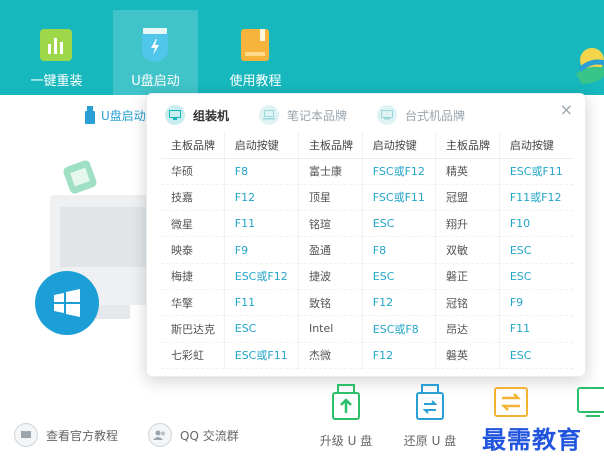 The width and height of the screenshot is (604, 470). I want to click on table-row: 梅捷 ESC或F12 捷波 ESC 磐正 ESC, so click(367, 276).